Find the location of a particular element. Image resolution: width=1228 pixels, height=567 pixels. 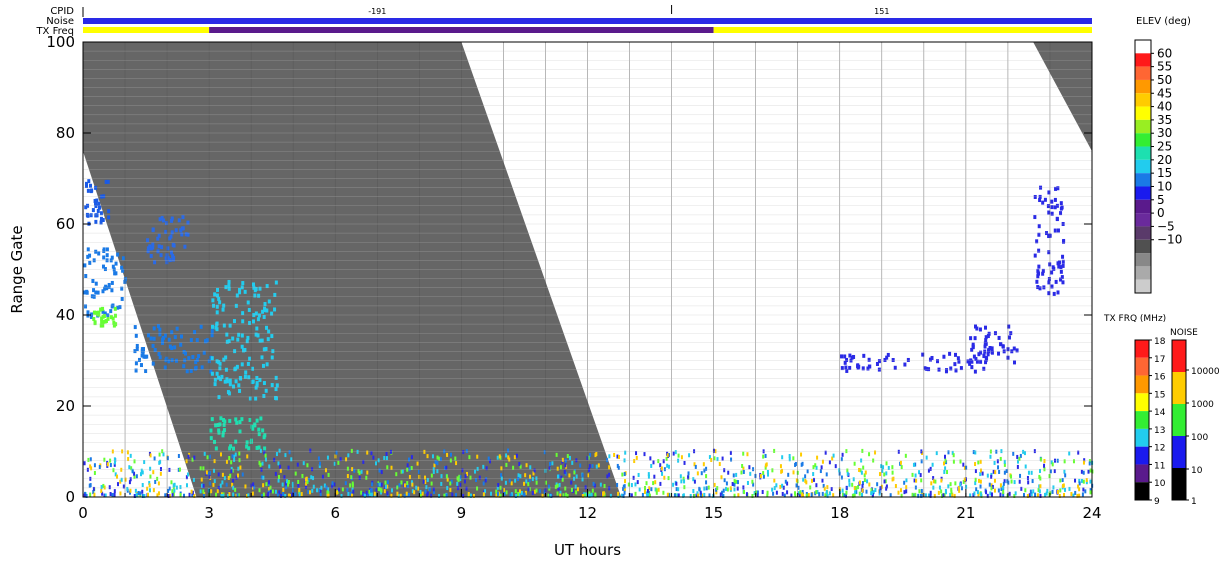

colorbar-label: 0 is located at coordinates (1161, 213).